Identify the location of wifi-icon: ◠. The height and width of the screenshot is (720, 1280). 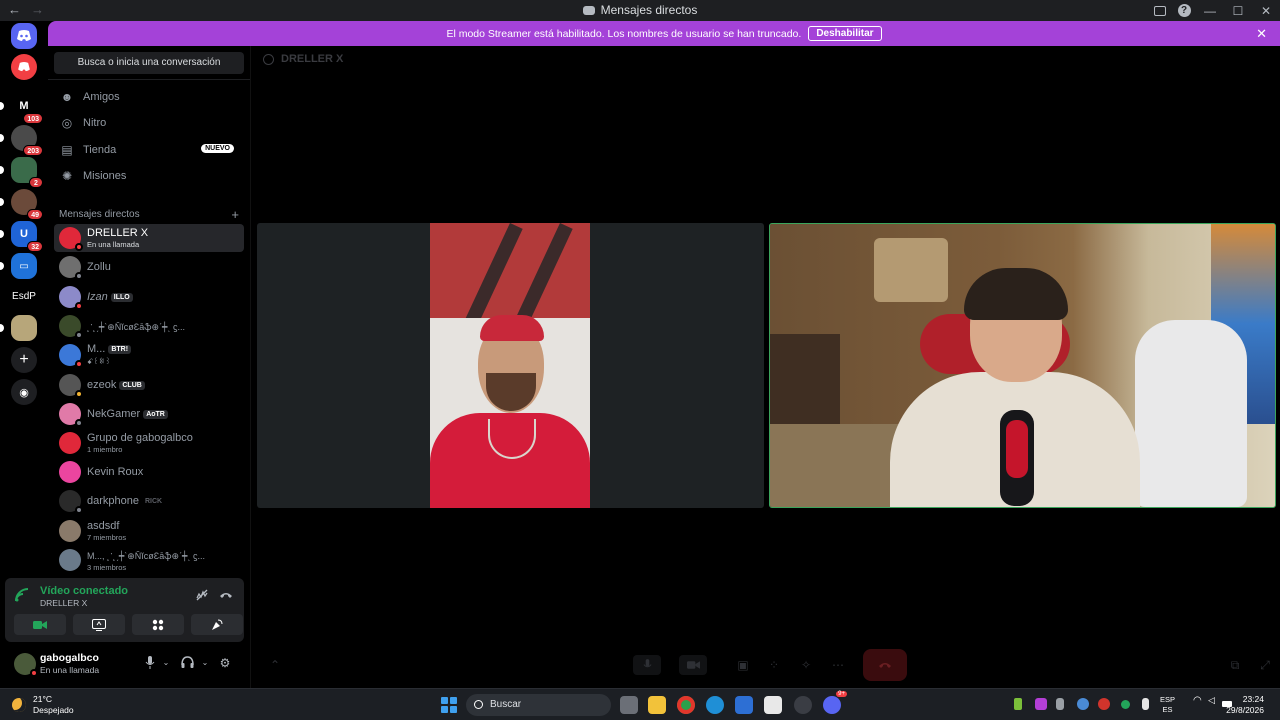
(1199, 701).